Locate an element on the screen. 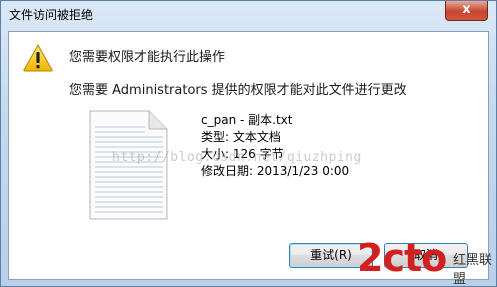 This screenshot has width=497, height=287. close-button: x is located at coordinates (466, 11).